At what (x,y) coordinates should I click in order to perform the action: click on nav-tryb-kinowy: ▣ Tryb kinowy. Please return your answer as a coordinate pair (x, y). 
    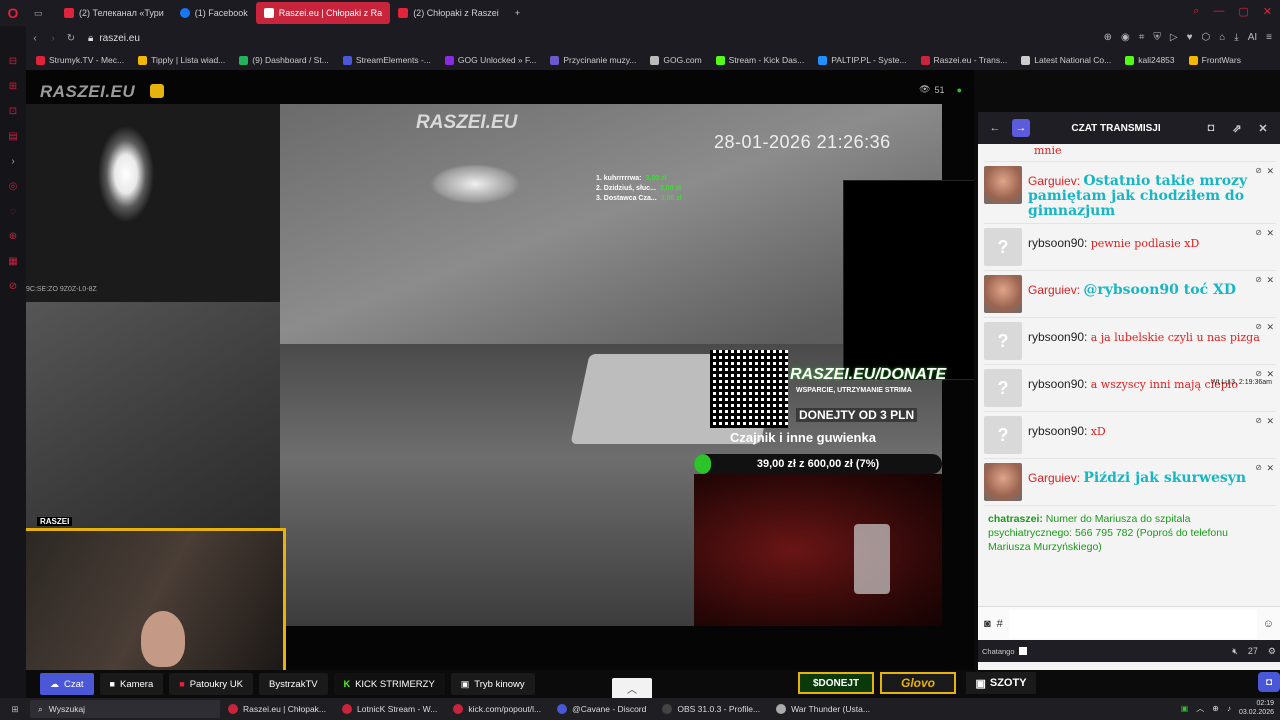
    Looking at the image, I should click on (492, 684).